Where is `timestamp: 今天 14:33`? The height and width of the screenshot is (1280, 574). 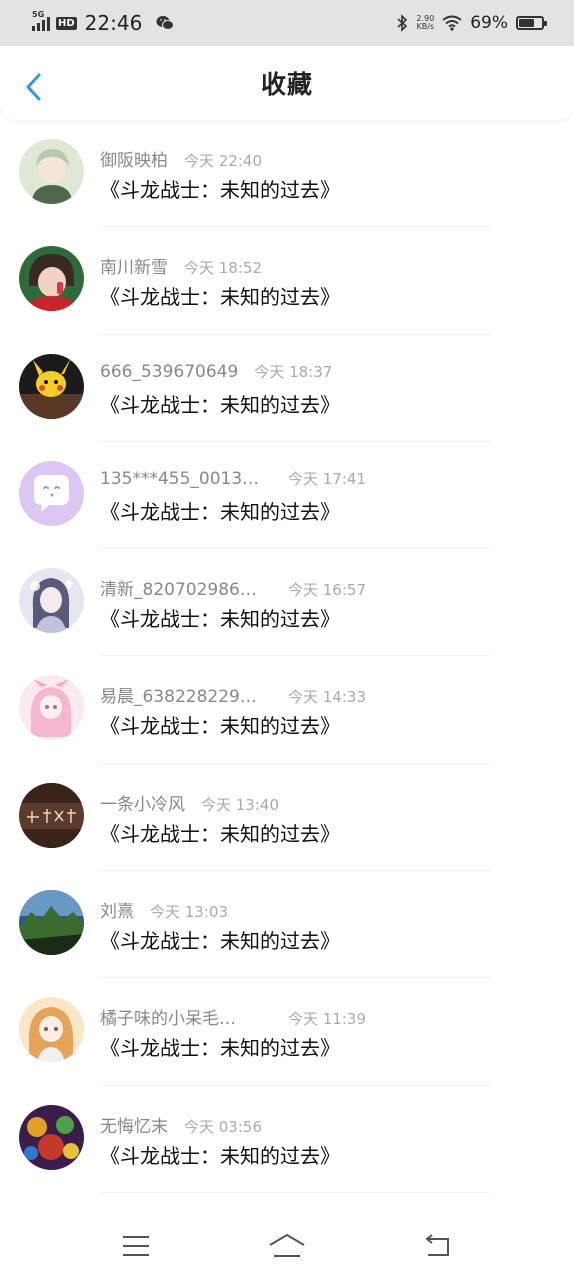
timestamp: 今天 14:33 is located at coordinates (327, 697).